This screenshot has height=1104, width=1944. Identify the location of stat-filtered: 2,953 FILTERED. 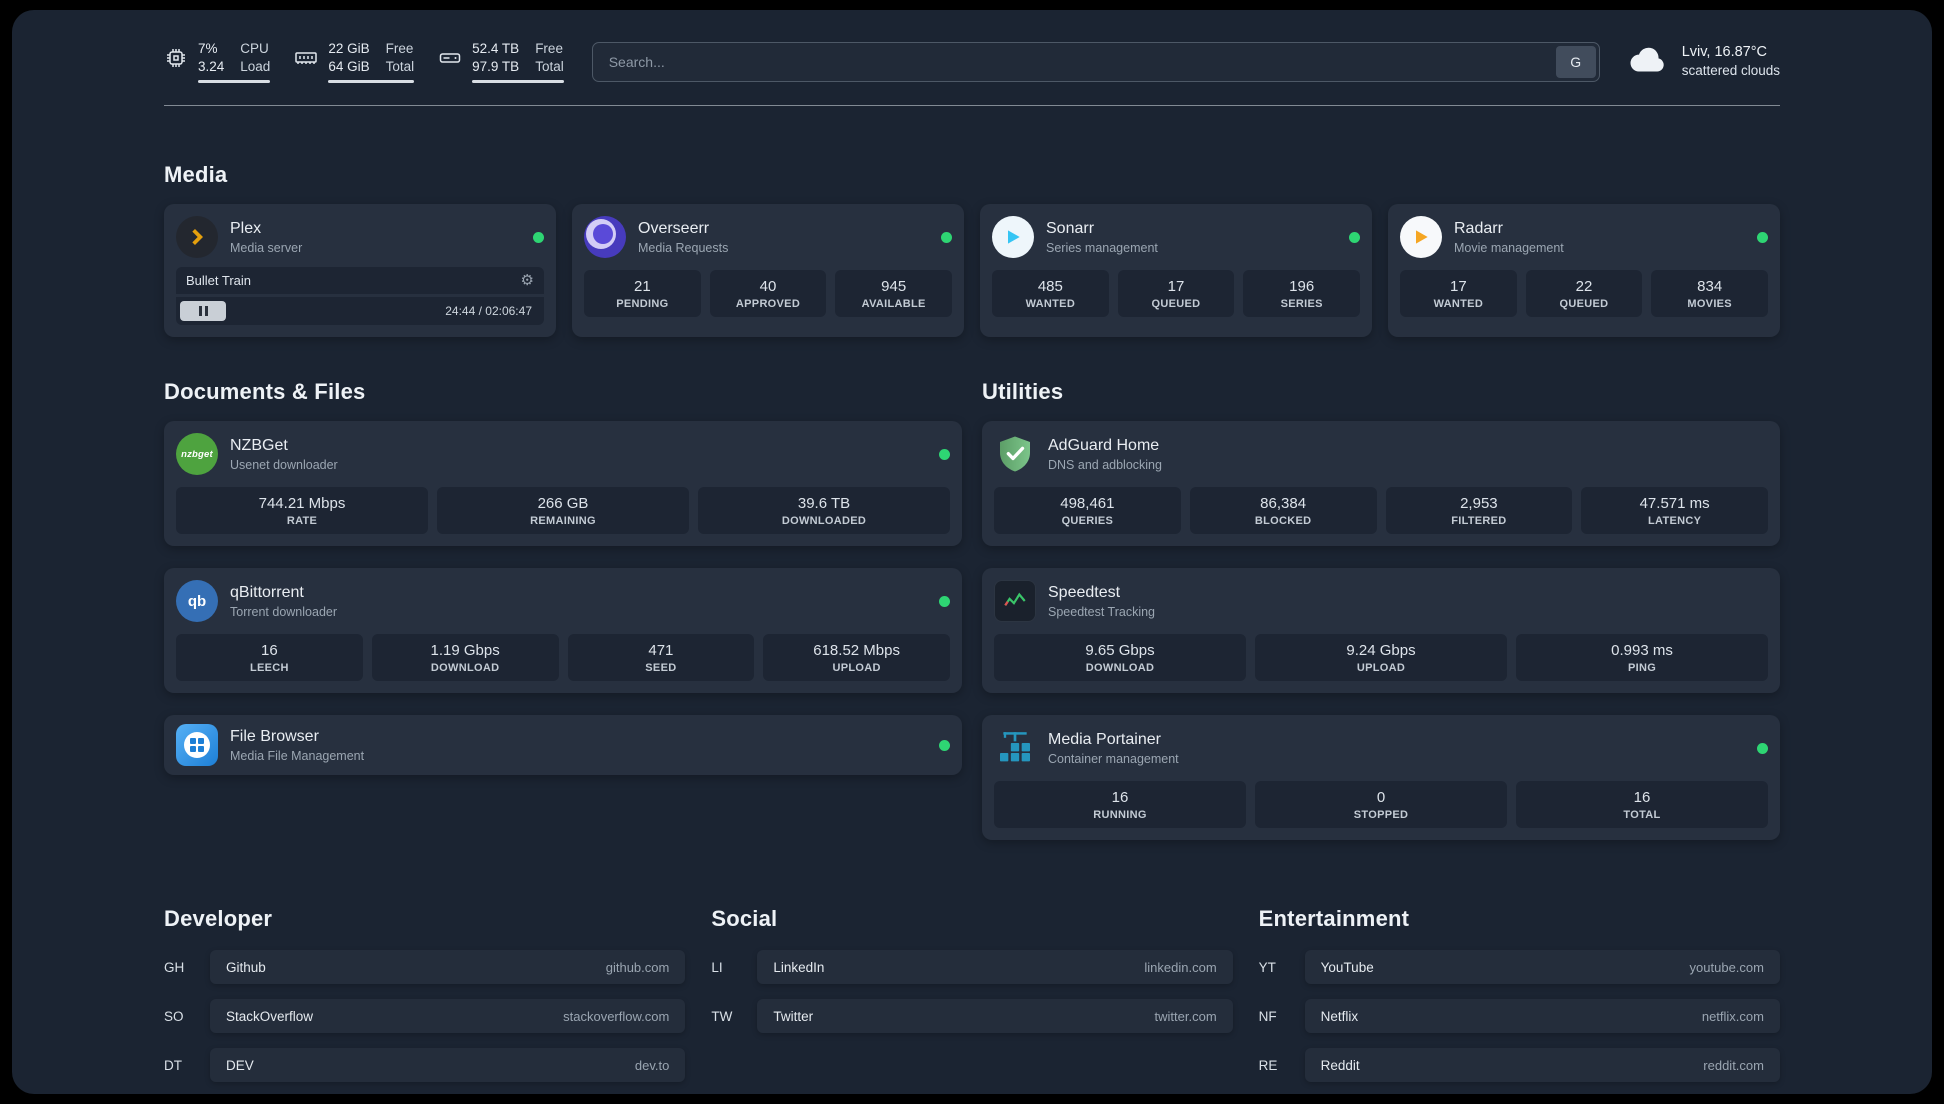
(1479, 511).